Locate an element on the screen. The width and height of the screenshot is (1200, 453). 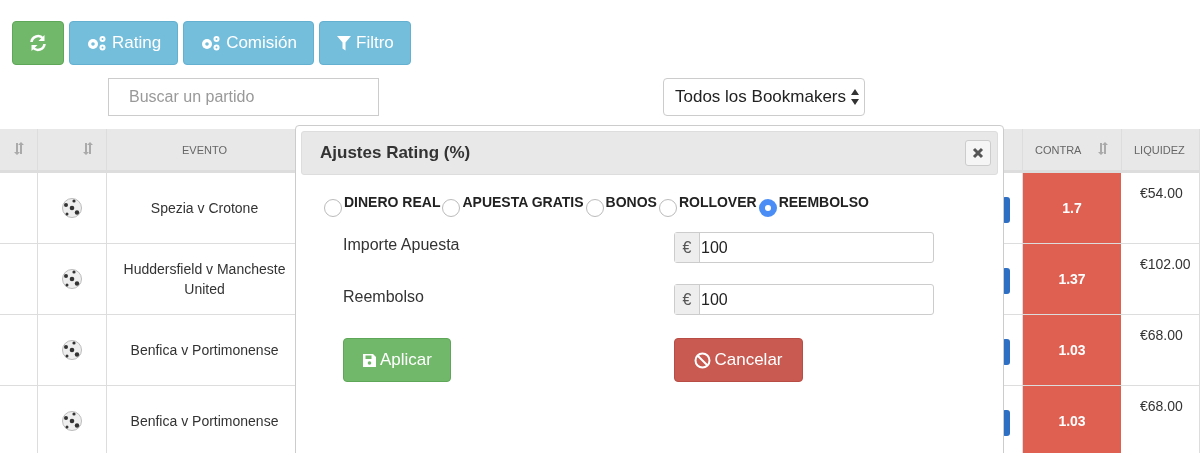
field-label: Importe Apuesta is located at coordinates (402, 244).